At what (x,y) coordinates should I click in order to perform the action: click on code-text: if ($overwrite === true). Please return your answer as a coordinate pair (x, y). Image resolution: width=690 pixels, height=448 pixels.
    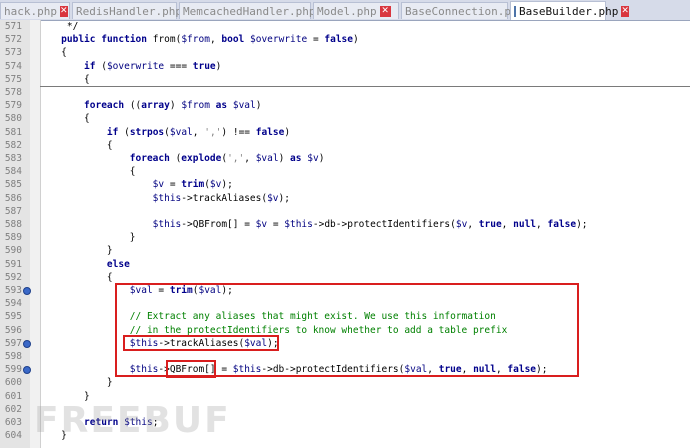
    Looking at the image, I should click on (153, 66).